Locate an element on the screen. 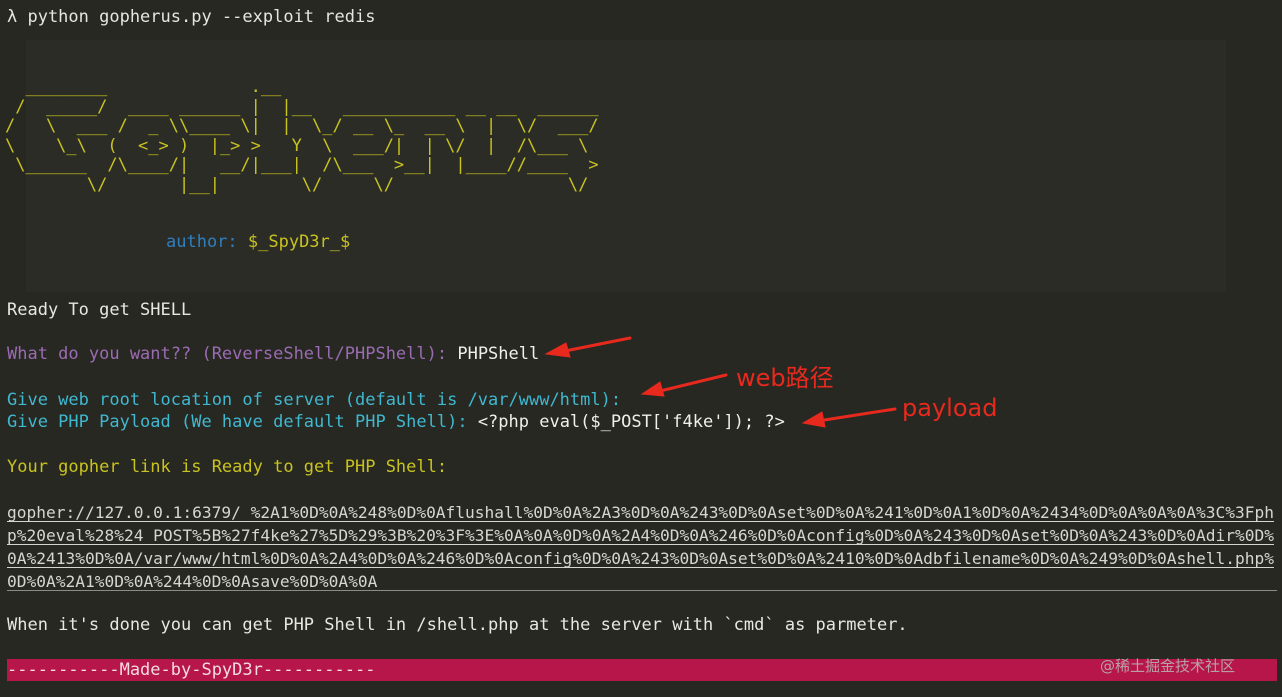  arrow-web-path is located at coordinates (691, 383).